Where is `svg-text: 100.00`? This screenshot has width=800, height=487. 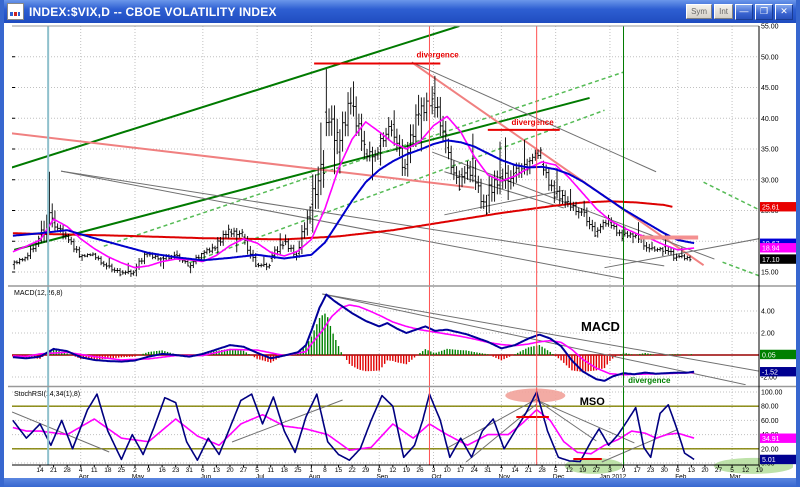
svg-text: 100.00 is located at coordinates (772, 393).